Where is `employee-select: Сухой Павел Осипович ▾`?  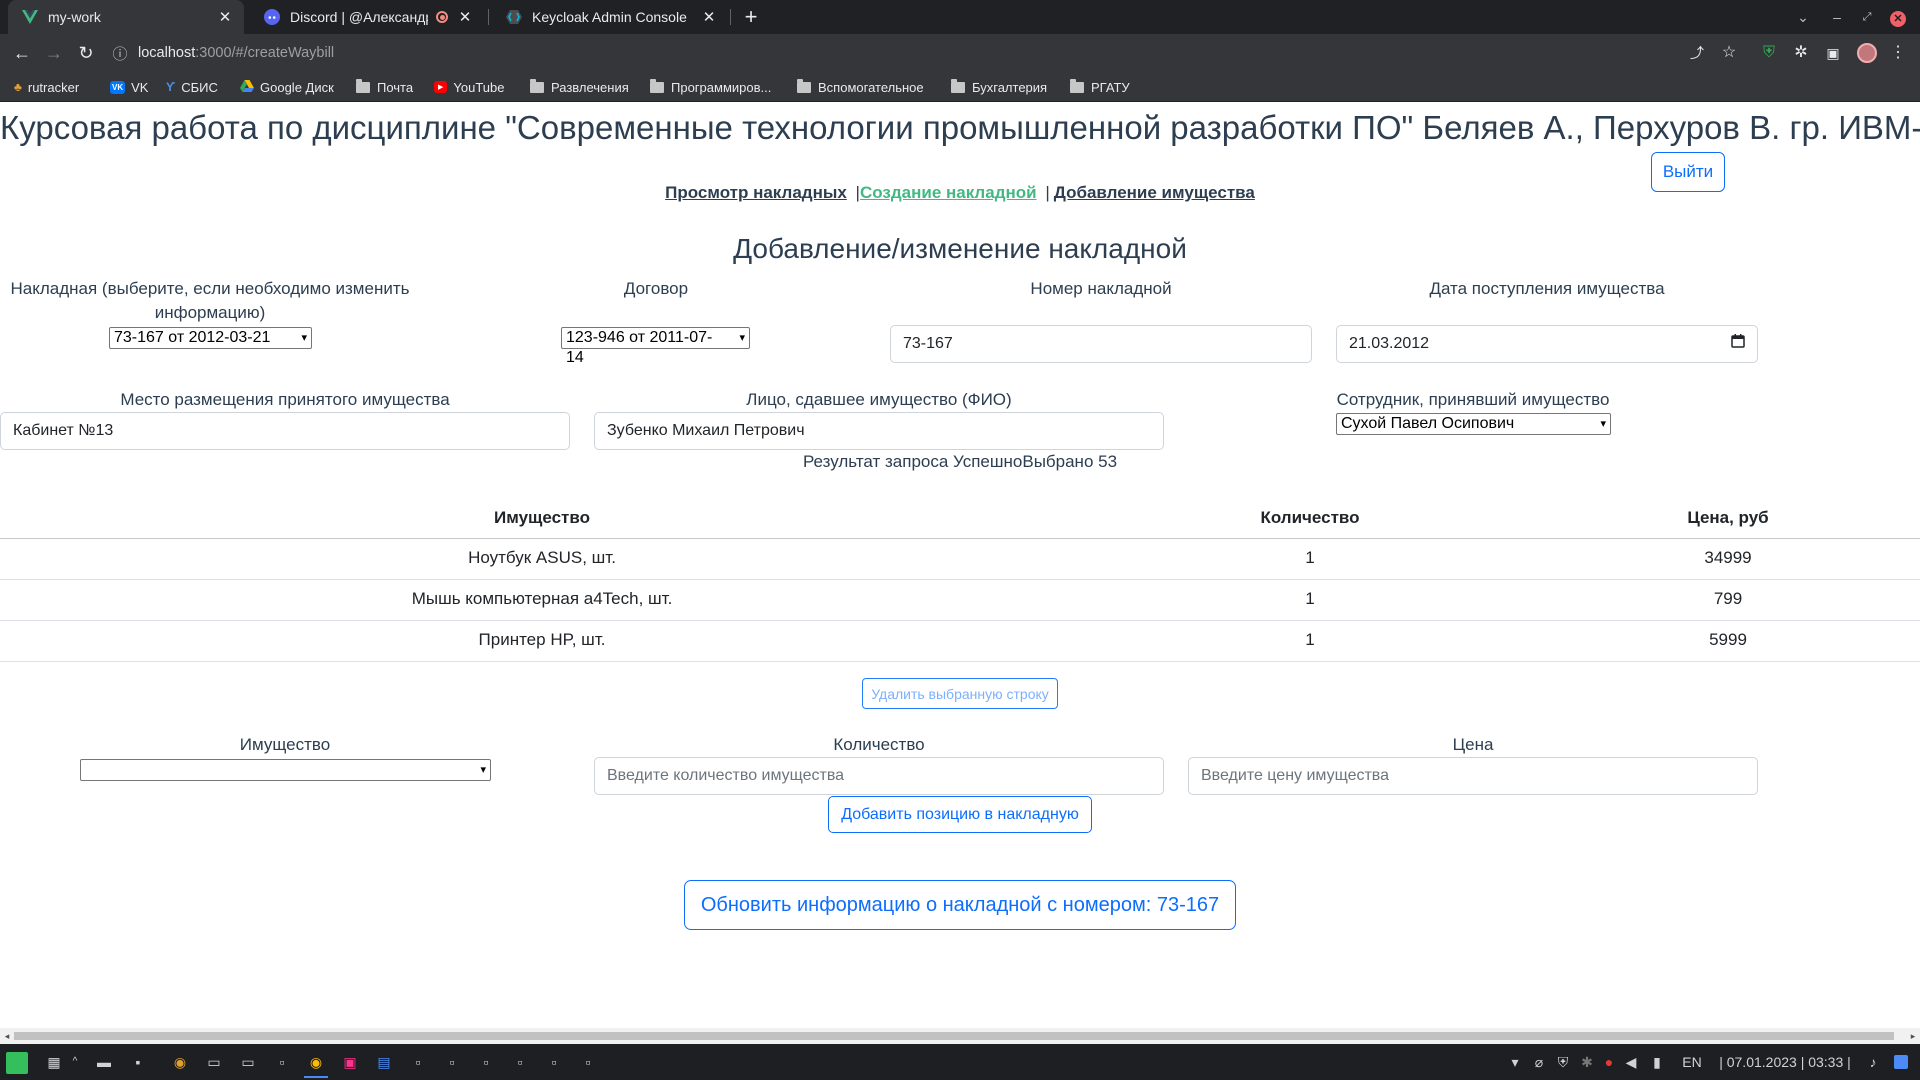 employee-select: Сухой Павел Осипович ▾ is located at coordinates (1473, 424).